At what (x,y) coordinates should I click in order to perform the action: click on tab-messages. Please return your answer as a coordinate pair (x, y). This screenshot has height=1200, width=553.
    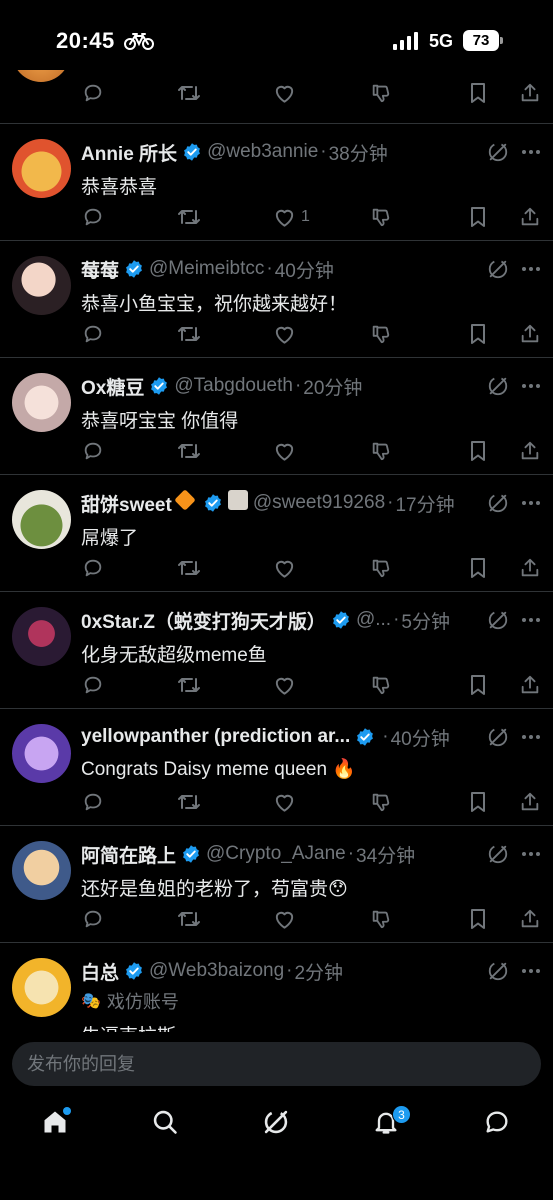
    Looking at the image, I should click on (497, 1124).